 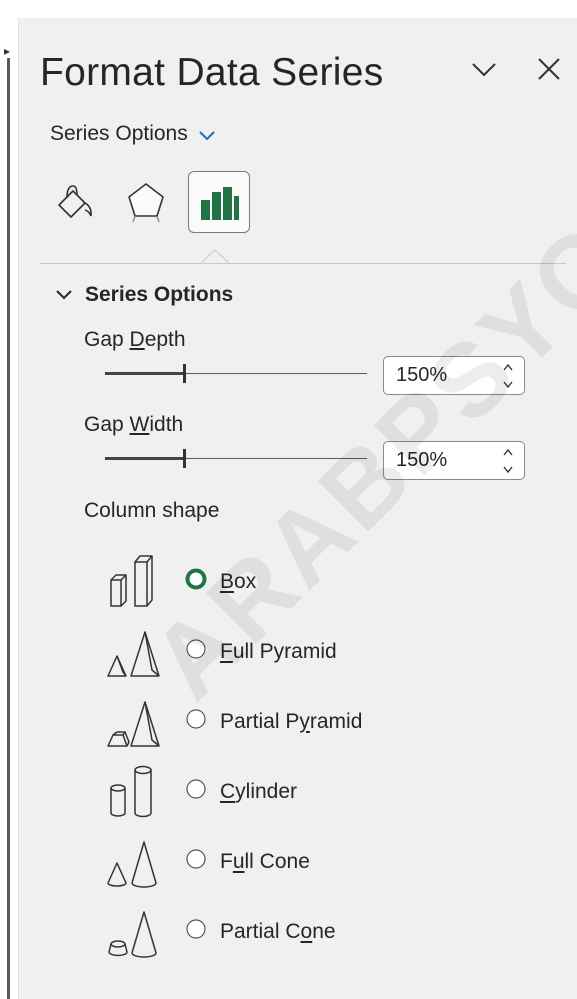 What do you see at coordinates (132, 934) in the screenshot?
I see `partial-cone-icon` at bounding box center [132, 934].